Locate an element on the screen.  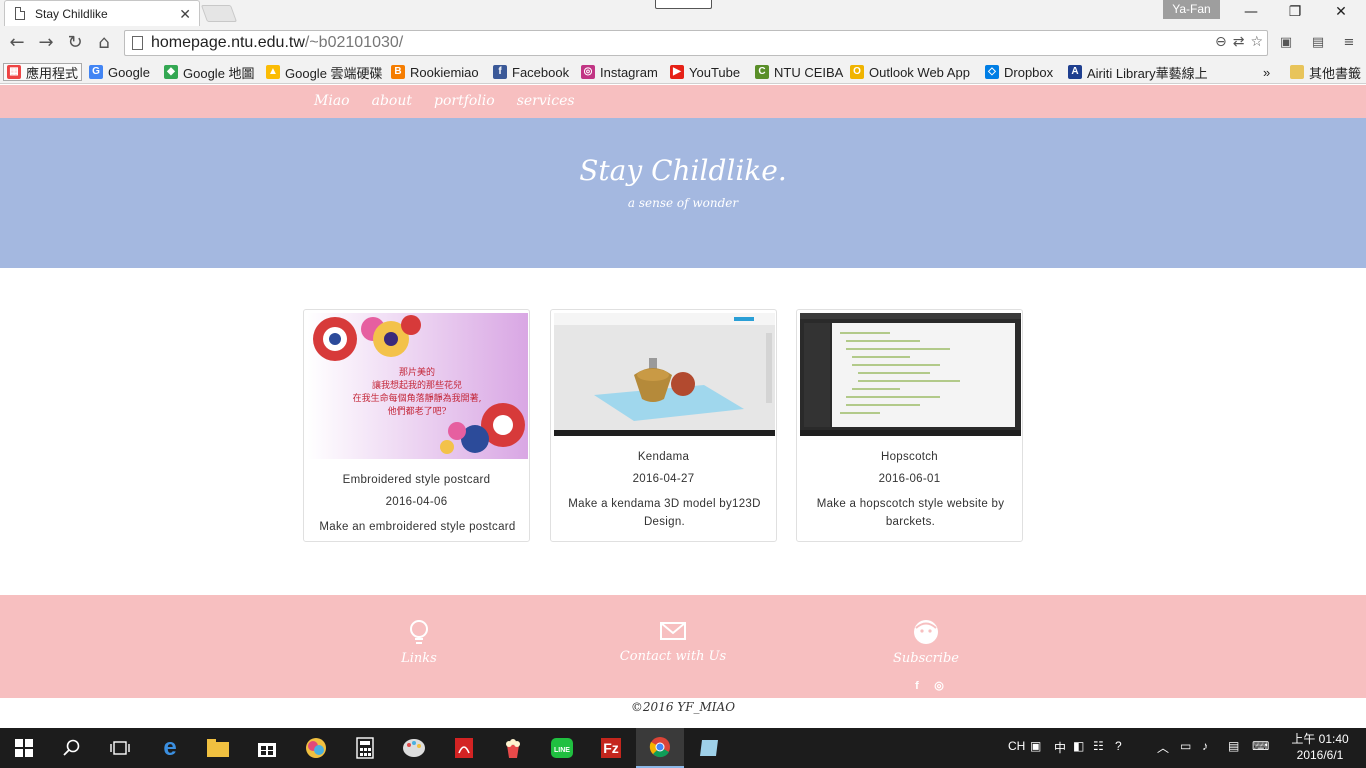
bookmark-drive: ▲ Google 雲端硬碟 is located at coordinates (324, 72).